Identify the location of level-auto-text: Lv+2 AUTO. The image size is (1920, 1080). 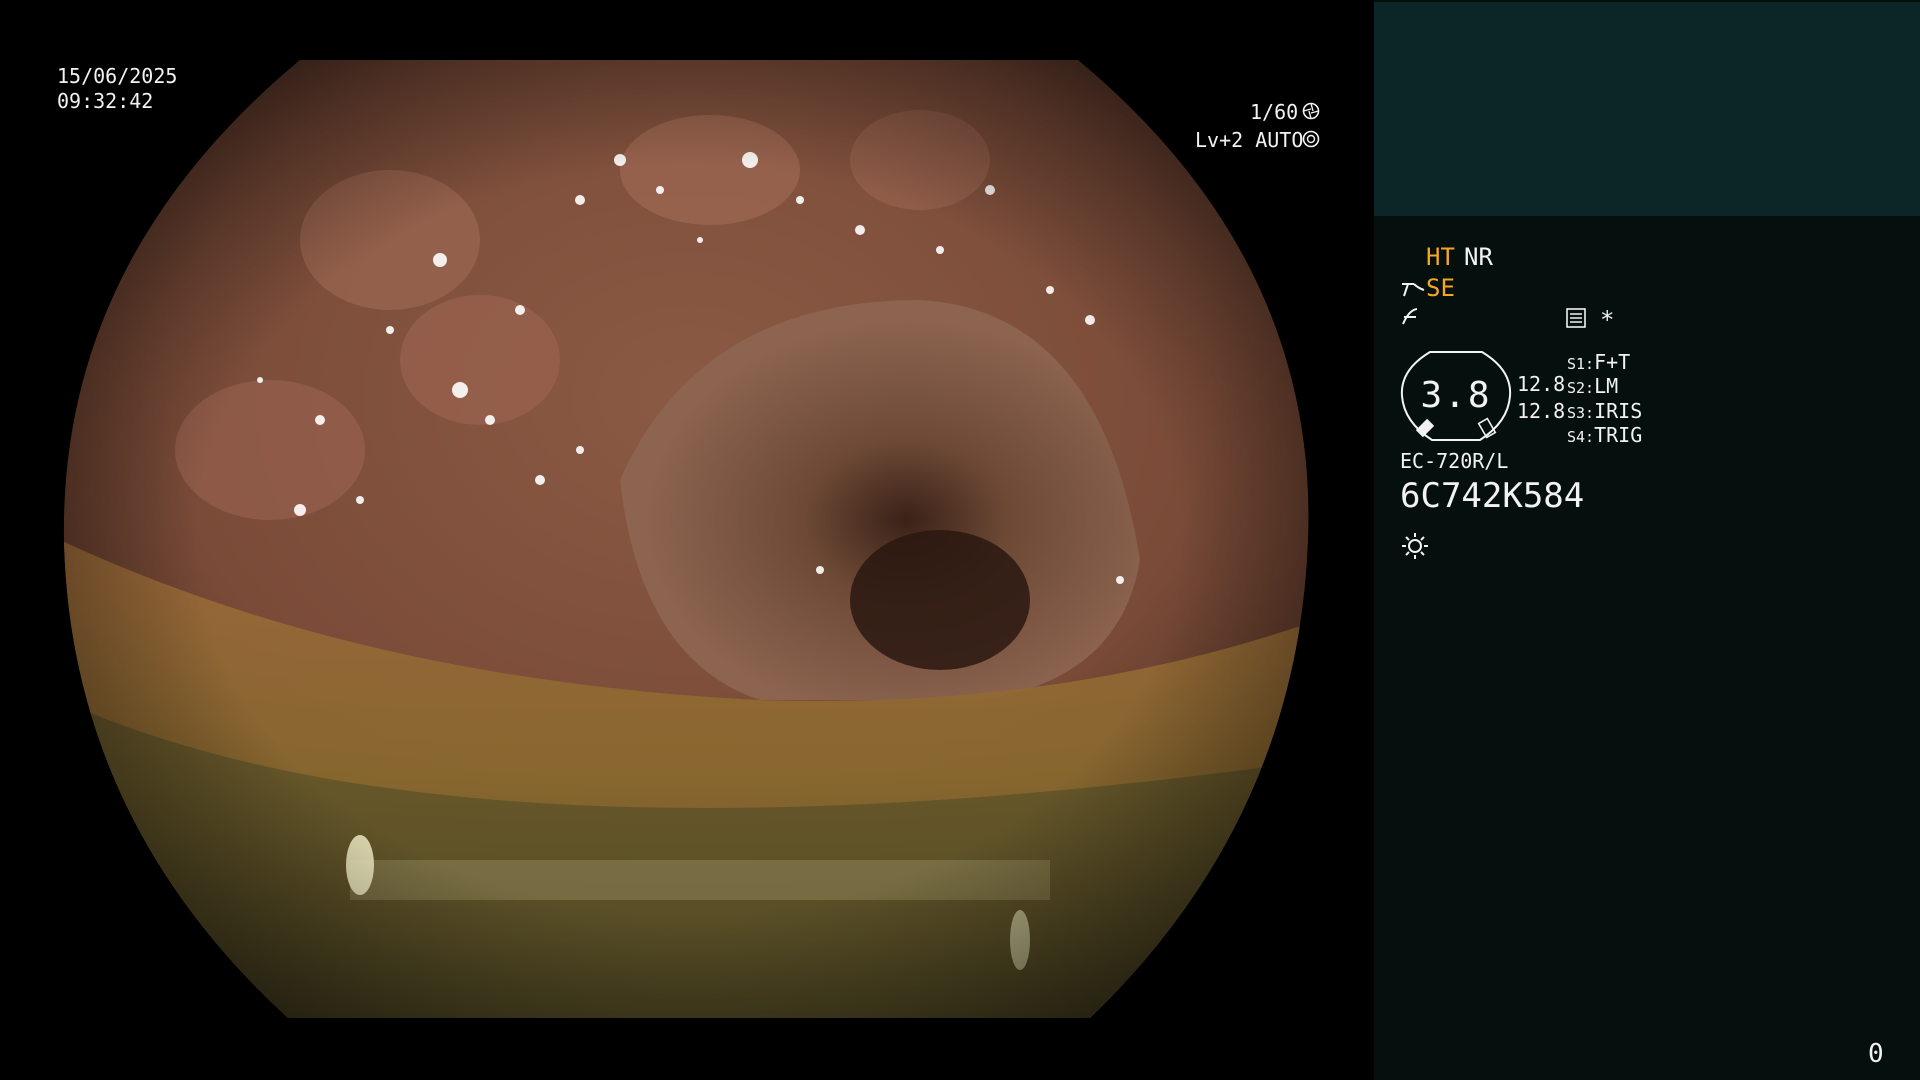
(1249, 140).